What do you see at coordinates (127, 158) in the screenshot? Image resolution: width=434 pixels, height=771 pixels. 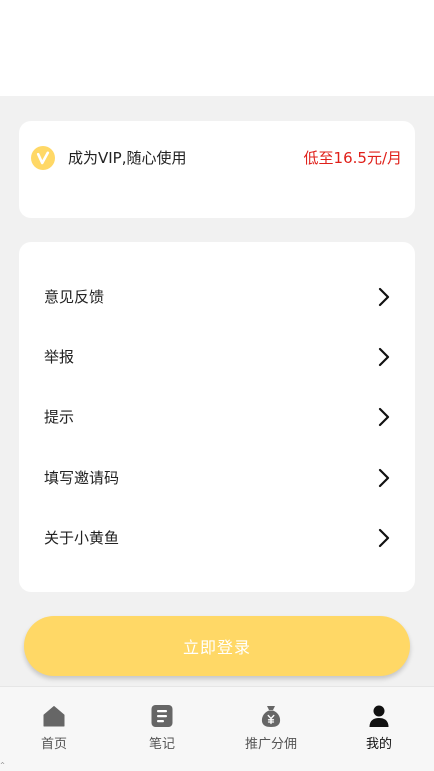 I see `vip-promo-label: 成为VIP,随心使用` at bounding box center [127, 158].